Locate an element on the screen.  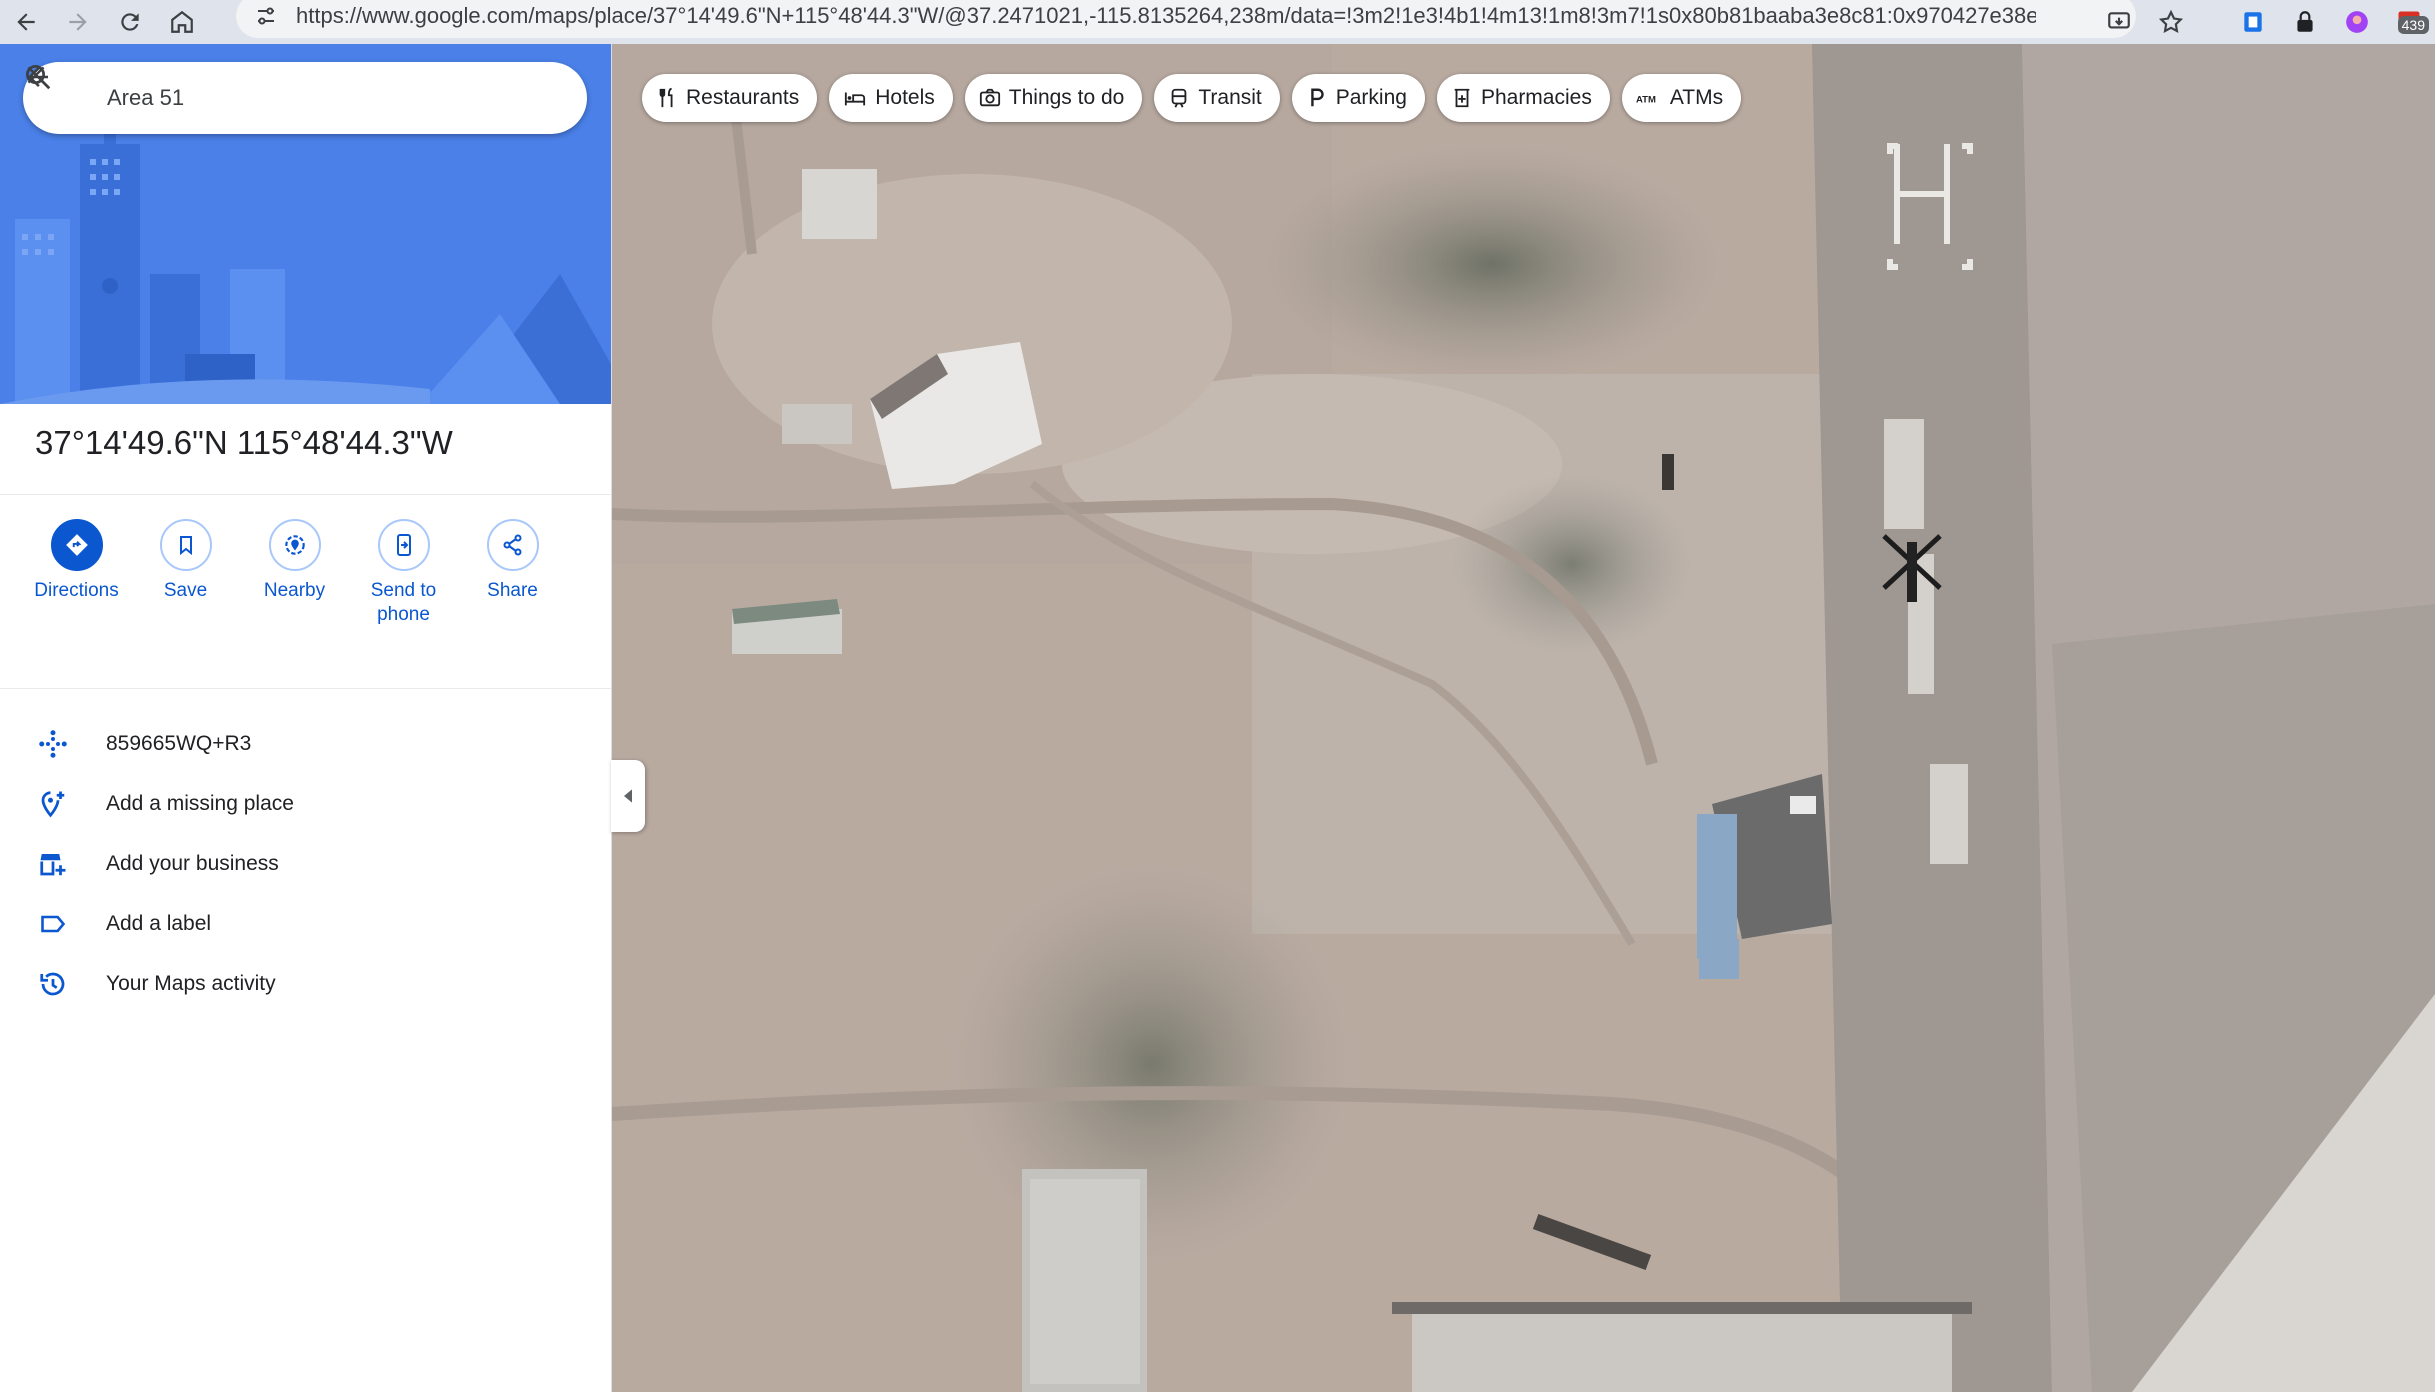
chip-transit: Transit is located at coordinates (1217, 98).